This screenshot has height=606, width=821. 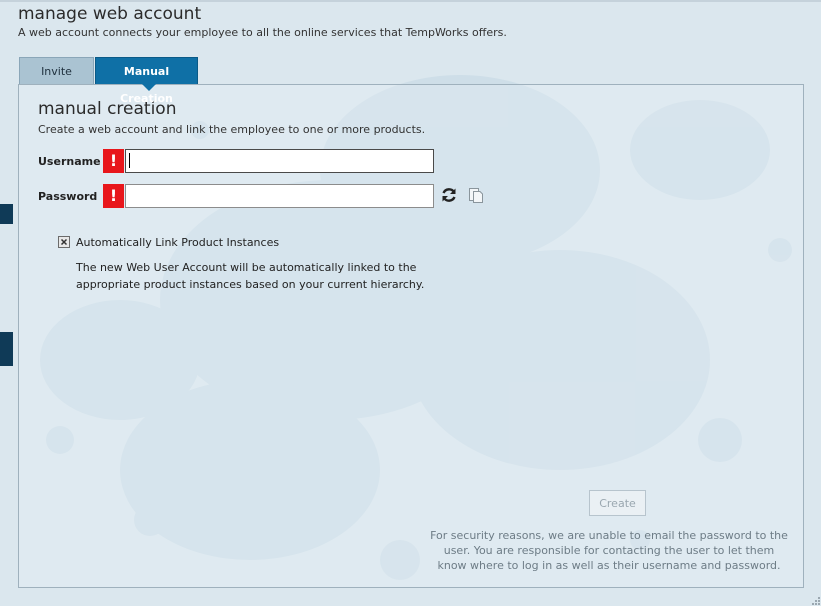 I want to click on password-label: Password, so click(x=68, y=196).